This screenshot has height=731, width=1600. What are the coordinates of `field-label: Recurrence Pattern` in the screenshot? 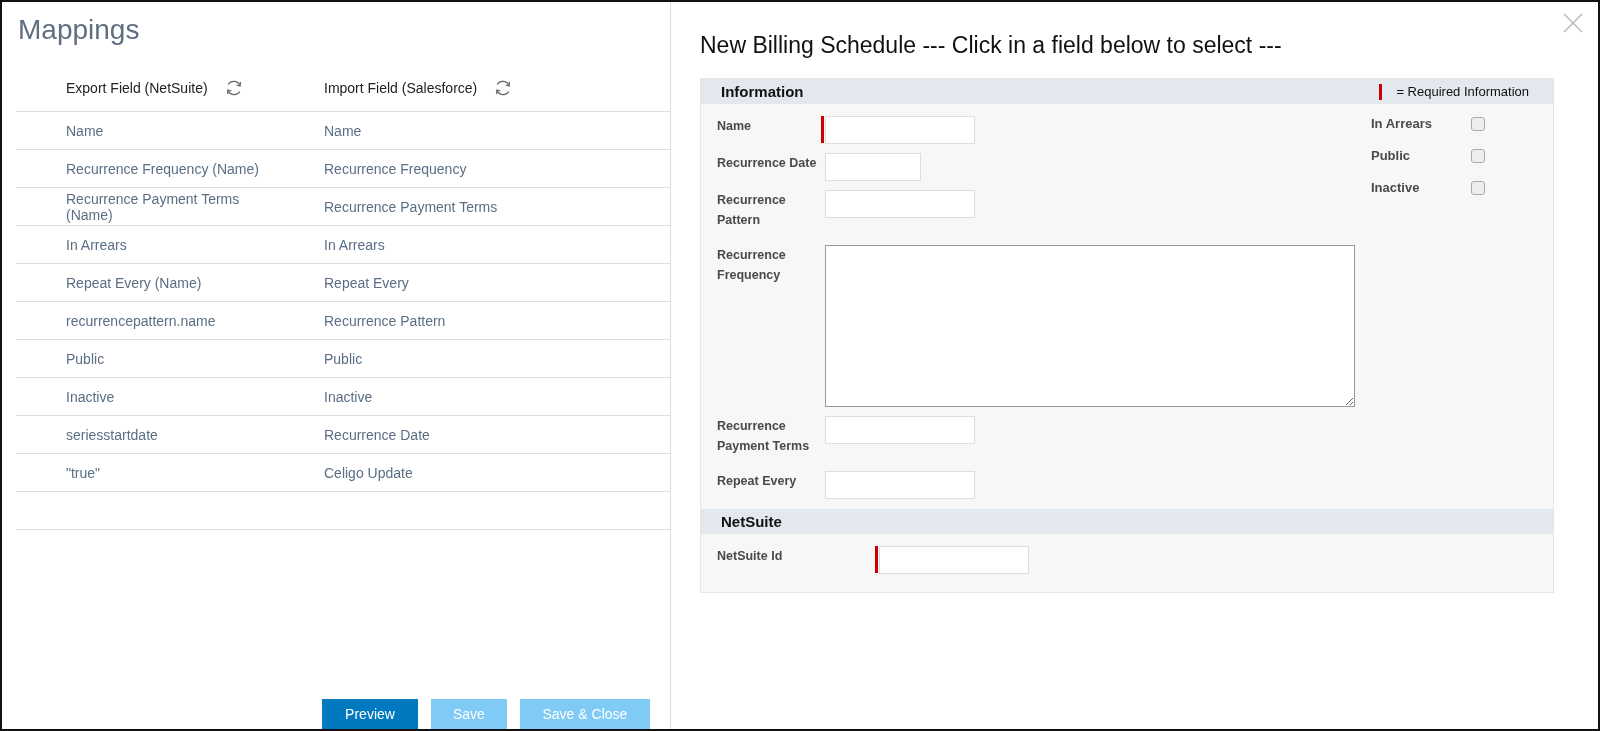 It's located at (752, 210).